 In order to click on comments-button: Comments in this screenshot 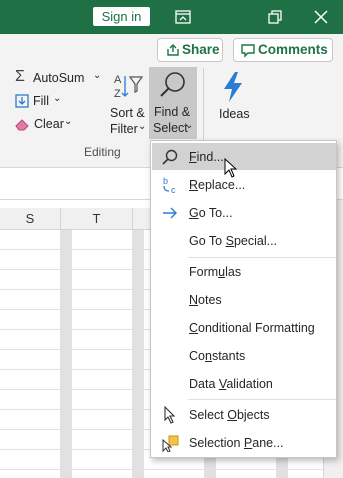, I will do `click(283, 50)`.